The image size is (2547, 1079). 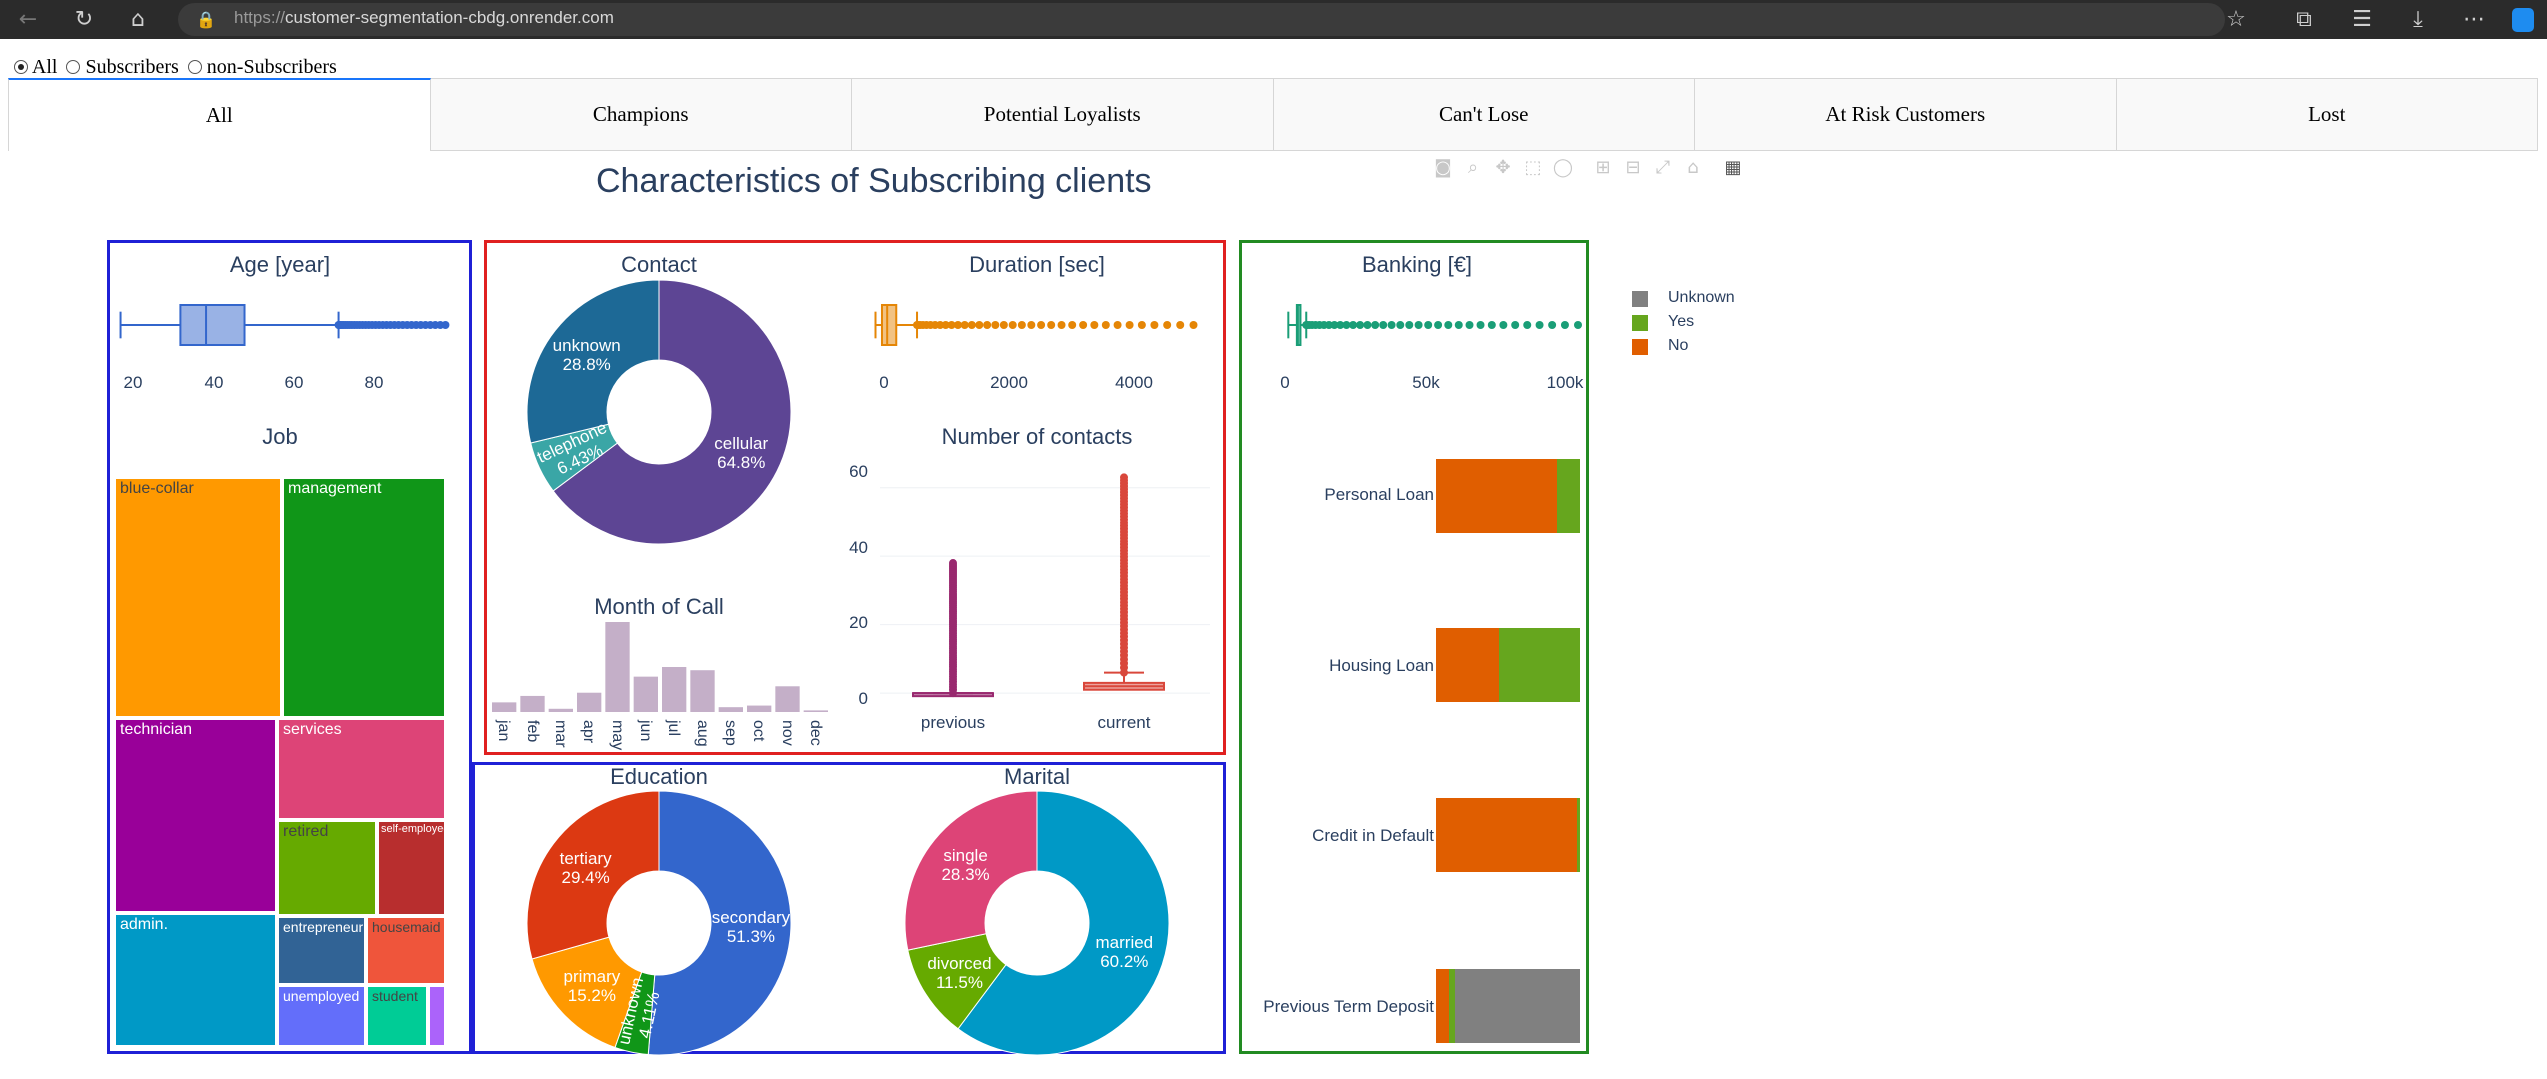 What do you see at coordinates (1681, 321) in the screenshot?
I see `legend-label: Yes` at bounding box center [1681, 321].